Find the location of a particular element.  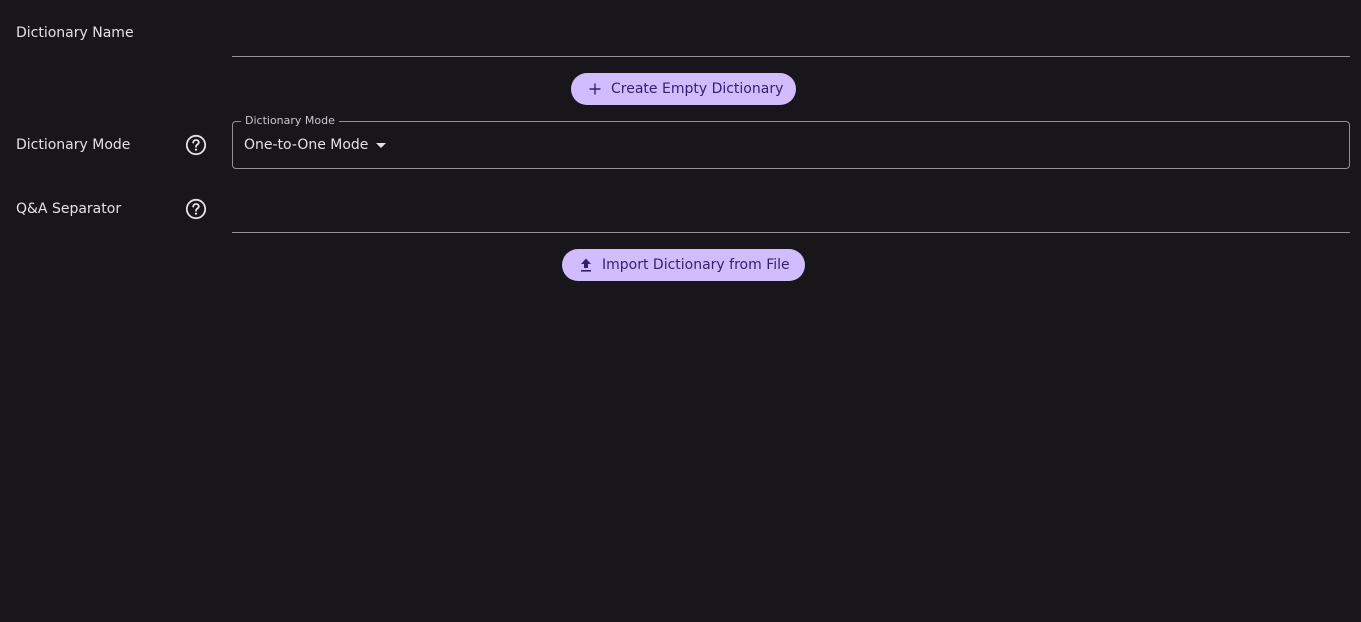

dictionary-name-input is located at coordinates (791, 36).